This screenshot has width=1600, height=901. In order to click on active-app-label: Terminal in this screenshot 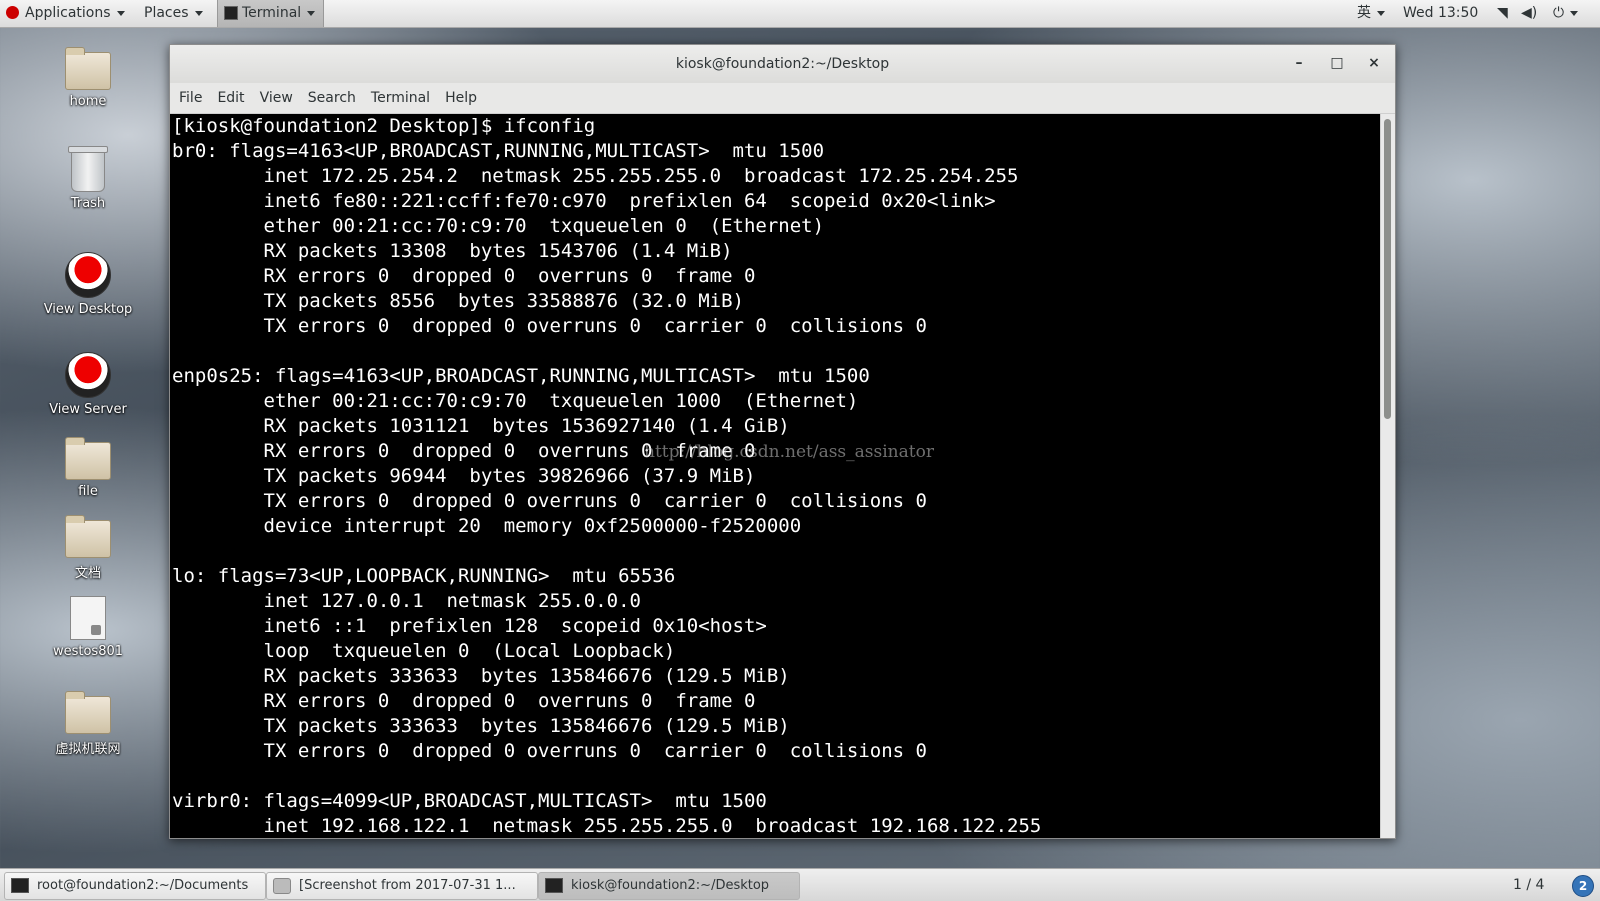, I will do `click(272, 13)`.